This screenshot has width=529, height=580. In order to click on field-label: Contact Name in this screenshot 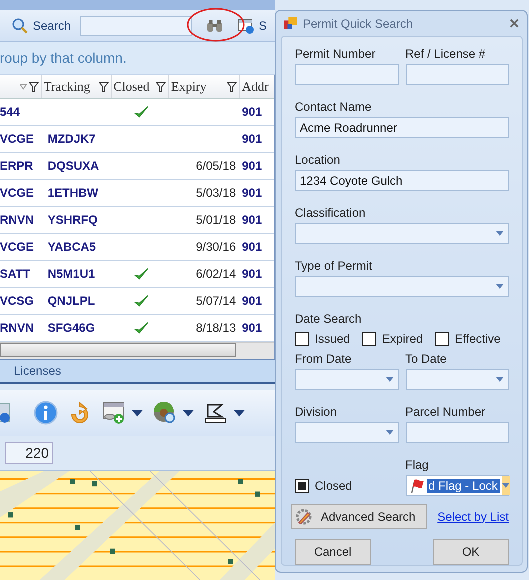, I will do `click(334, 107)`.